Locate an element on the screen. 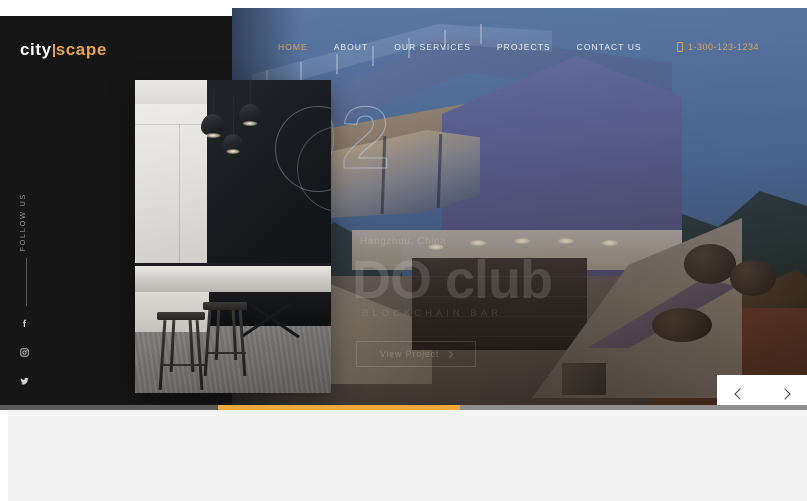 The image size is (807, 501). brand-logo: city scape is located at coordinates (63, 50).